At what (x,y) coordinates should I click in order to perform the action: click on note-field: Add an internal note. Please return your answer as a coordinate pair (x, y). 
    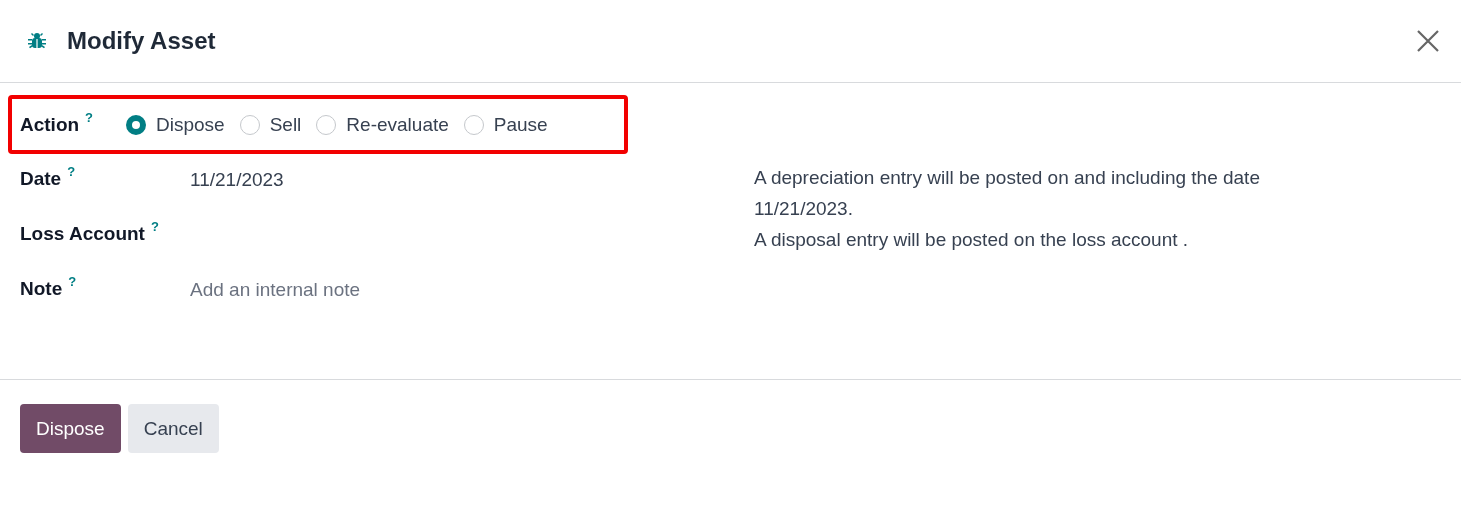
    Looking at the image, I should click on (340, 290).